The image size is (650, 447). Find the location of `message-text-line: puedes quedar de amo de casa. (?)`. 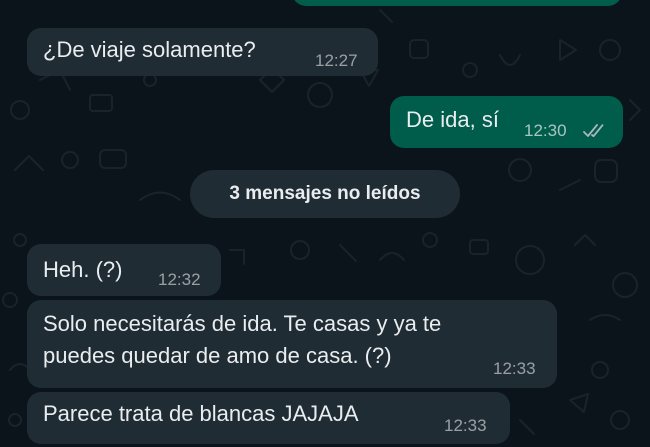

message-text-line: puedes quedar de amo de casa. (?) is located at coordinates (217, 355).